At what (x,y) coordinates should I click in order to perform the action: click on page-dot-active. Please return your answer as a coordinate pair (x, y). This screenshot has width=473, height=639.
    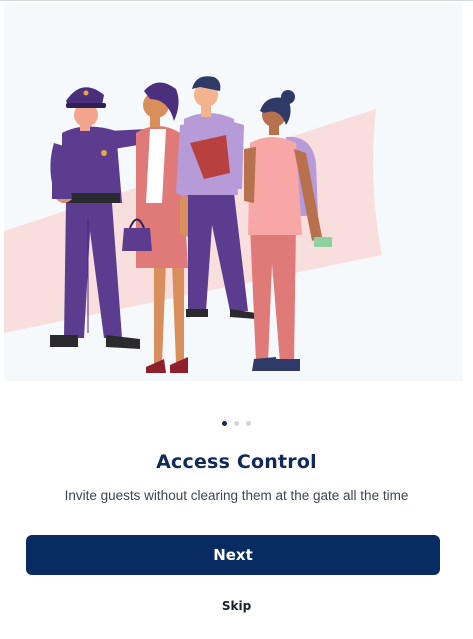
    Looking at the image, I should click on (224, 423).